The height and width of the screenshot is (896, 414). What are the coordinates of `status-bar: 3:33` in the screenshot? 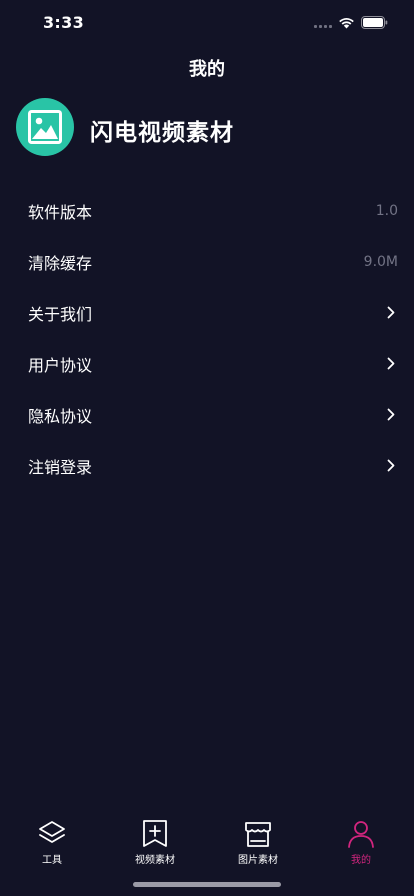 It's located at (207, 23).